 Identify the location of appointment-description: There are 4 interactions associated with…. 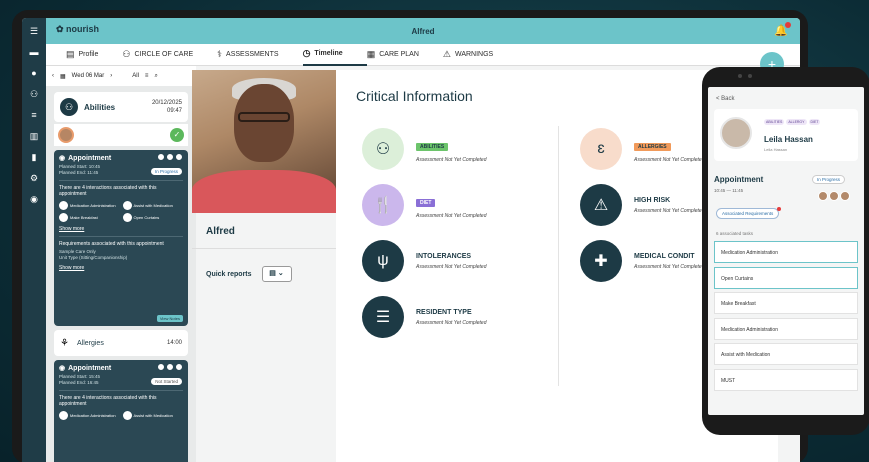
(108, 191).